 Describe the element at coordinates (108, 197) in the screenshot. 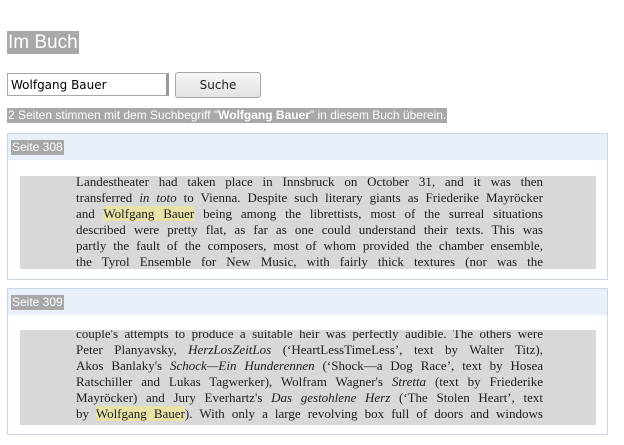

I see `snippet-text: transferred` at that location.